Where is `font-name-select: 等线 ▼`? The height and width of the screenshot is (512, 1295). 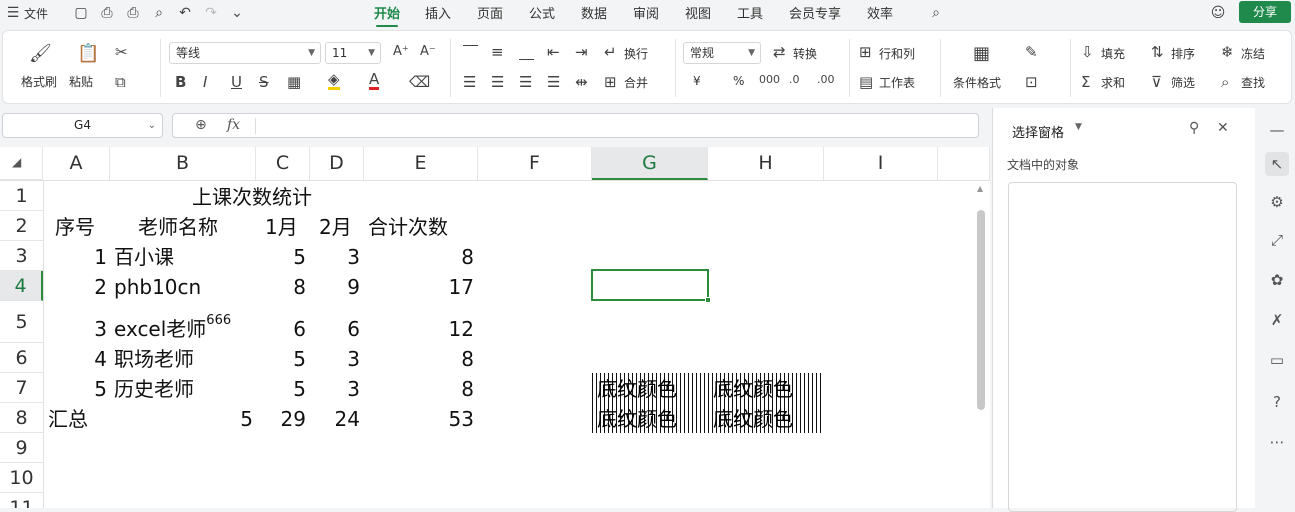 font-name-select: 等线 ▼ is located at coordinates (245, 53).